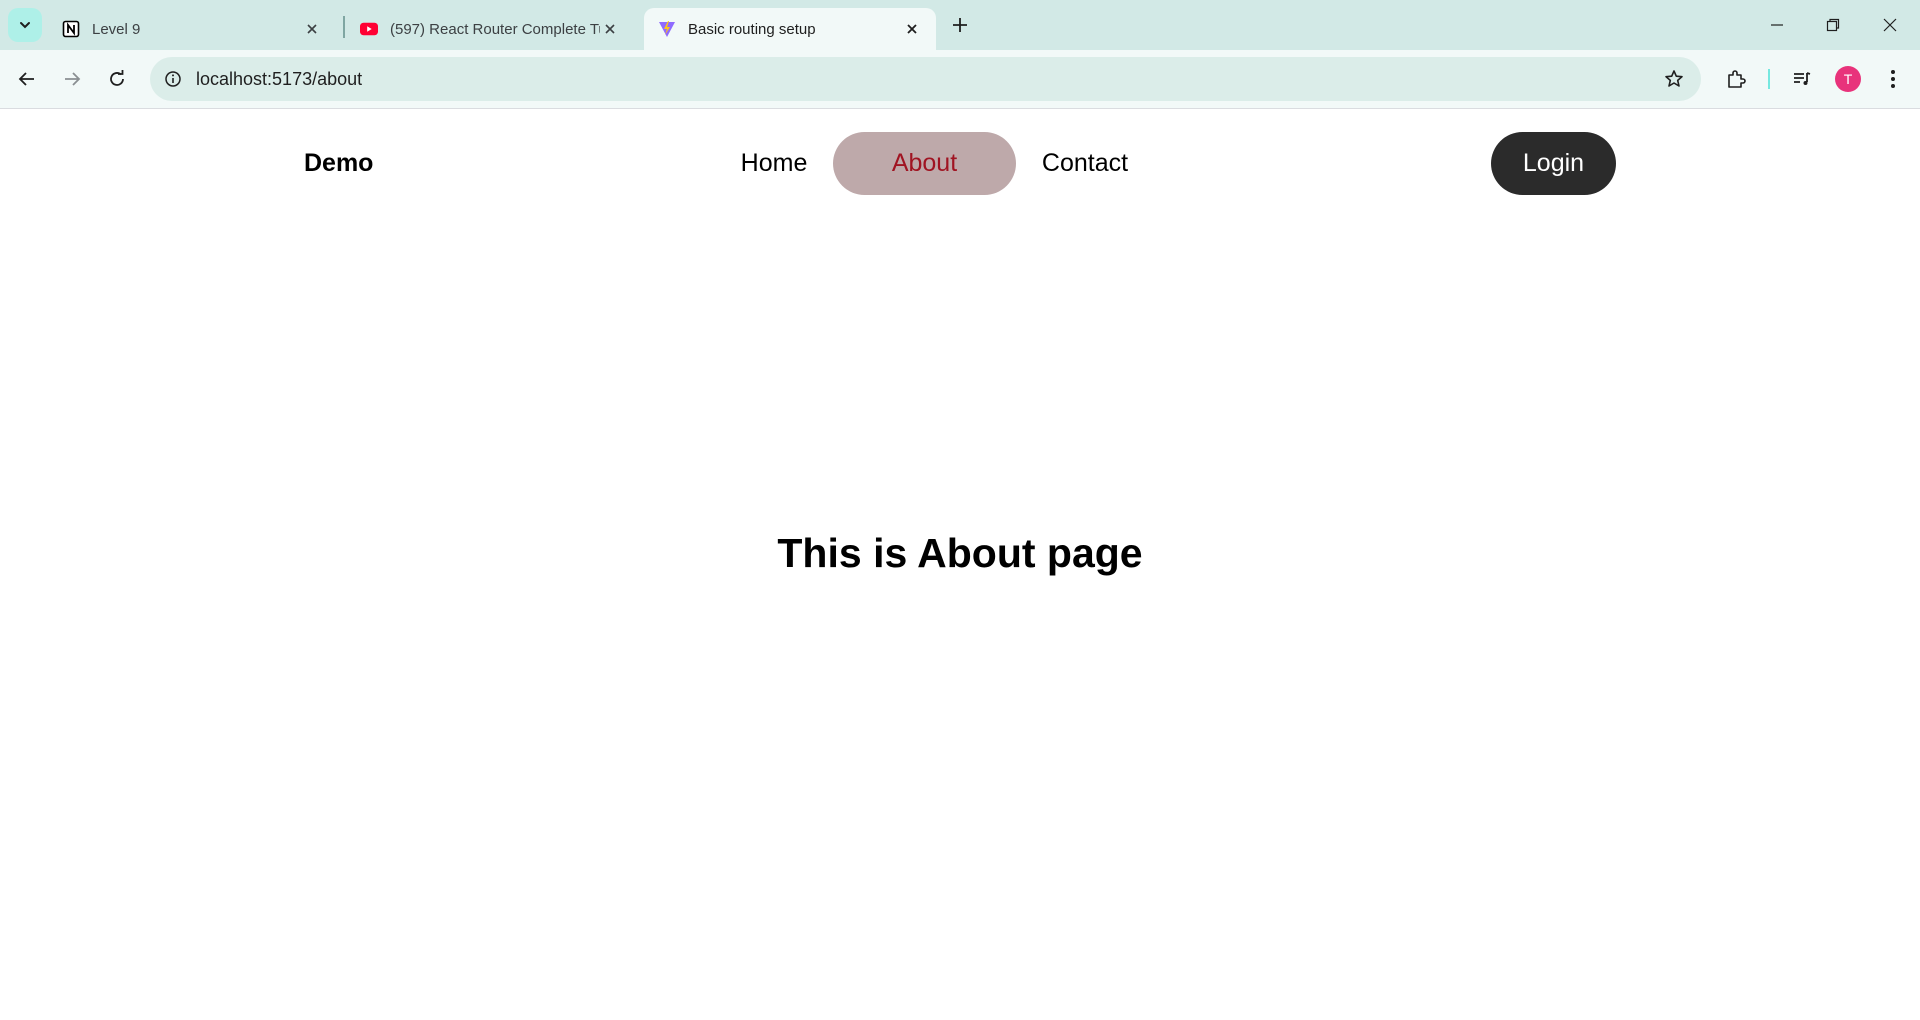  I want to click on extensions-button, so click(1736, 79).